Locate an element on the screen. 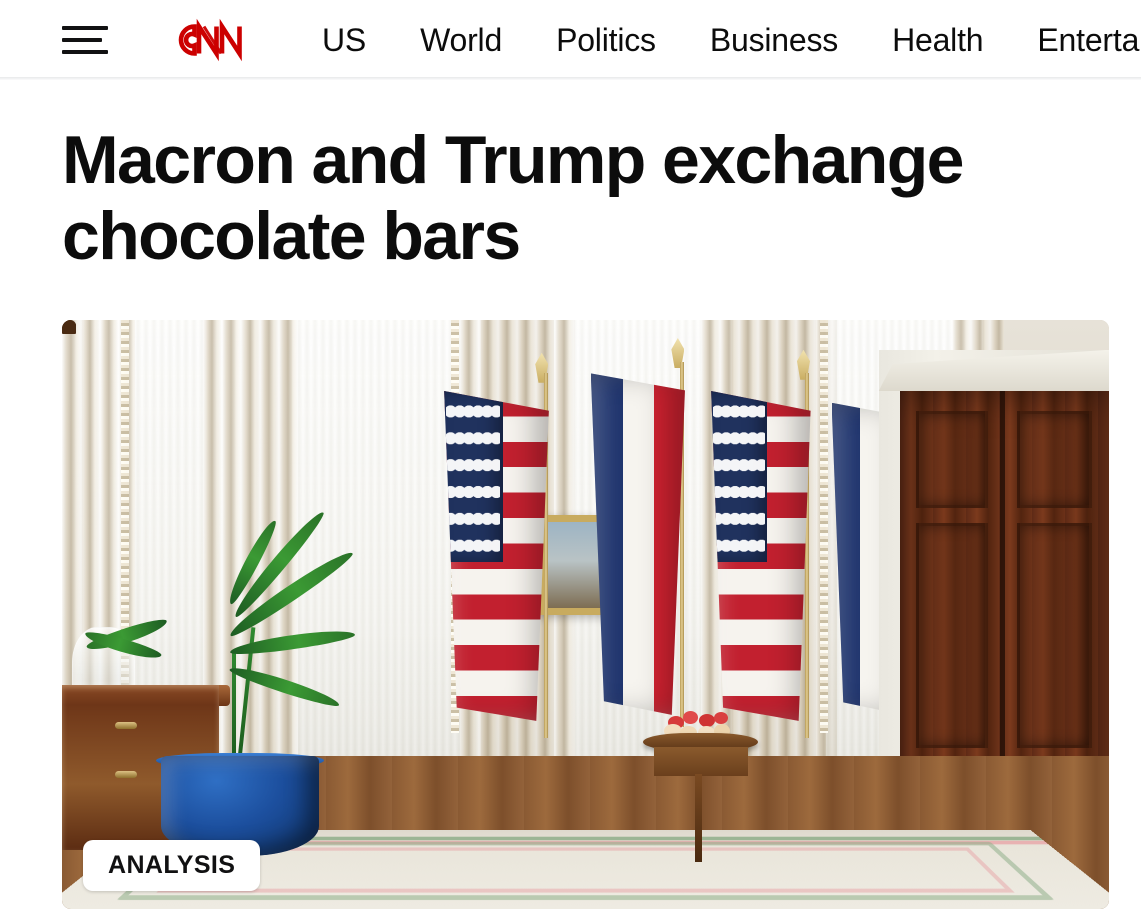 The image size is (1141, 914). side-table-leg is located at coordinates (699, 818).